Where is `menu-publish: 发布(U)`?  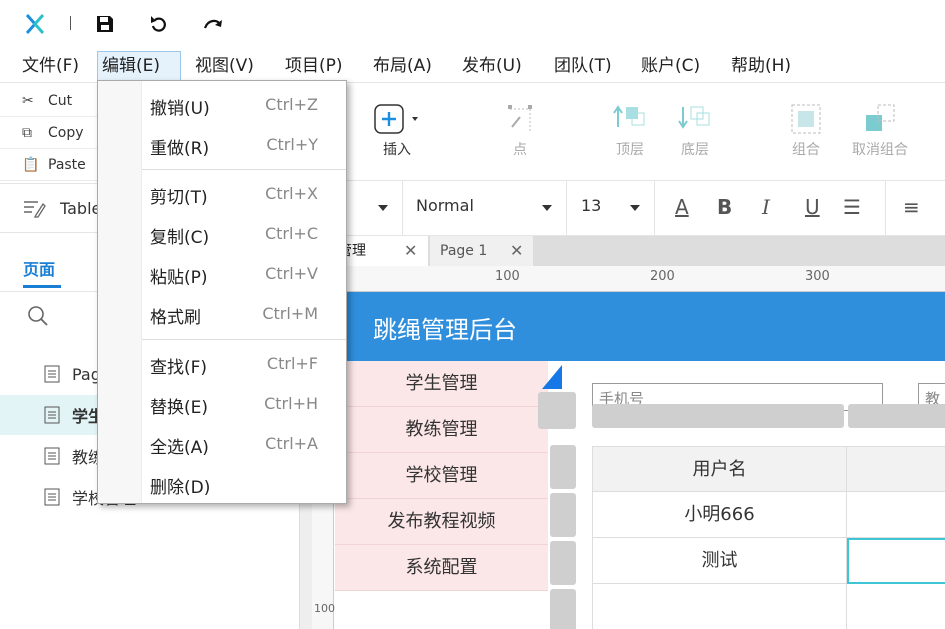 menu-publish: 发布(U) is located at coordinates (492, 66).